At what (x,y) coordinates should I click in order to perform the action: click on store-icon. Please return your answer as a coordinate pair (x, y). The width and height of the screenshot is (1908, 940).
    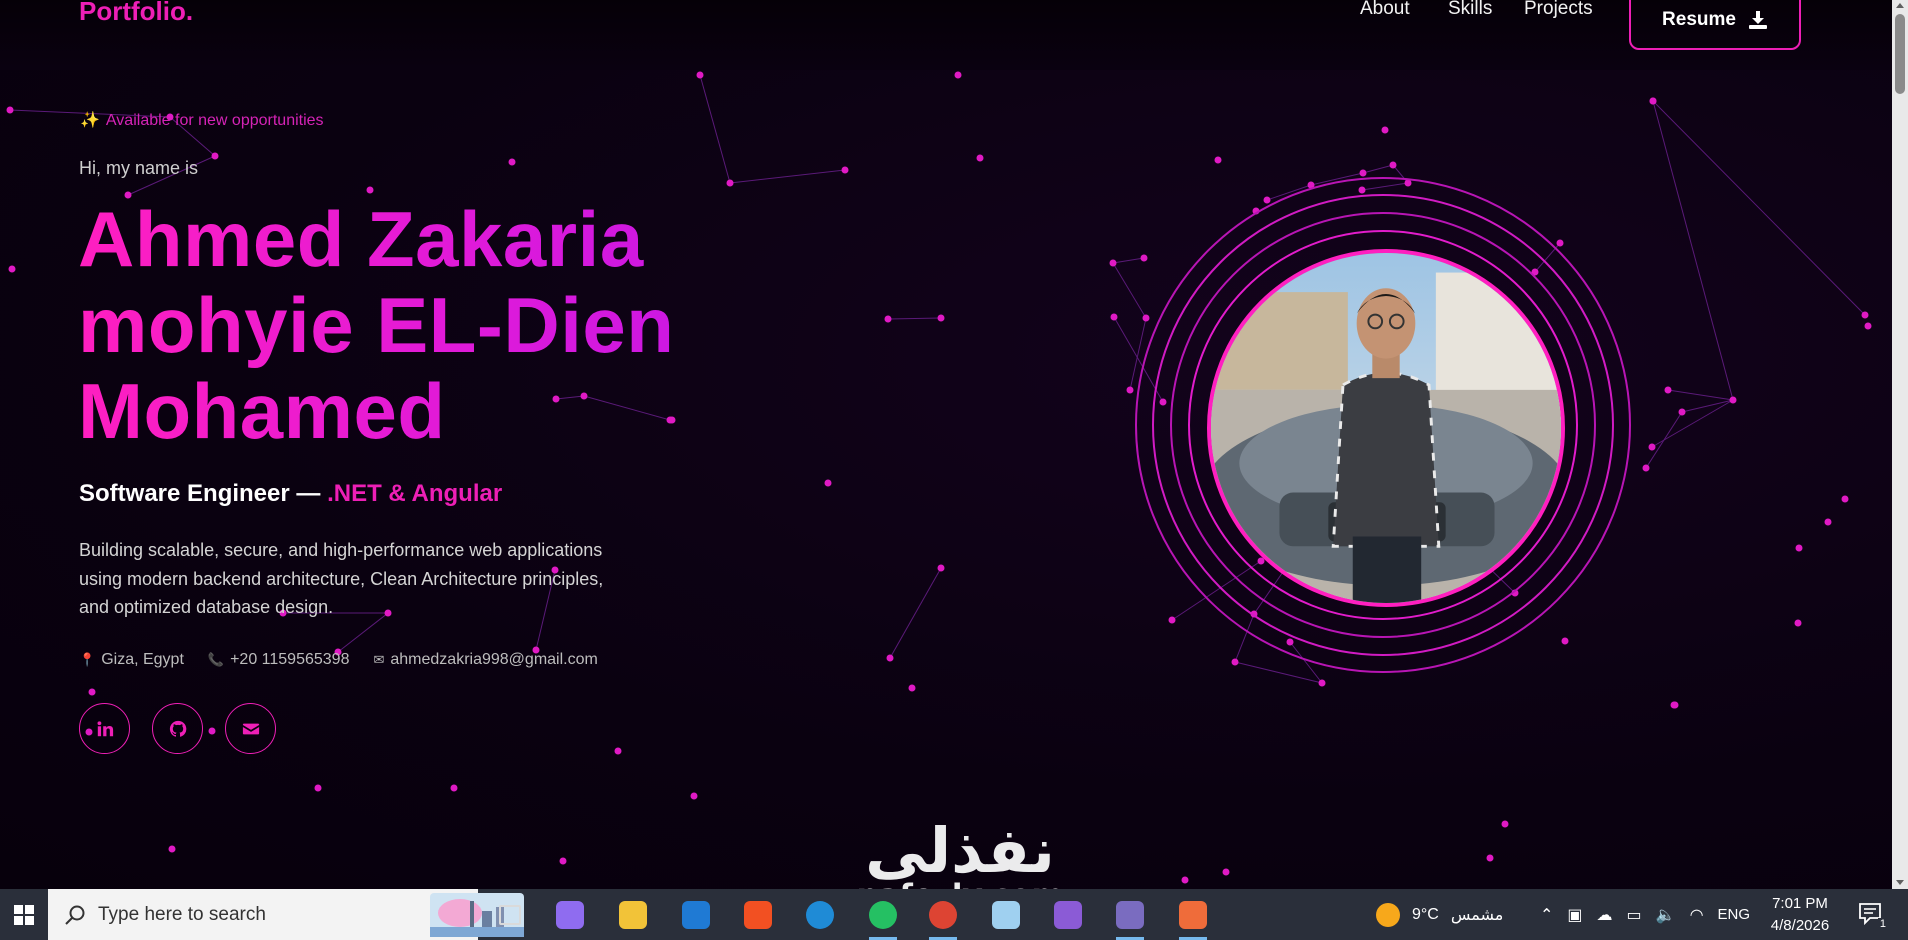
    Looking at the image, I should click on (758, 915).